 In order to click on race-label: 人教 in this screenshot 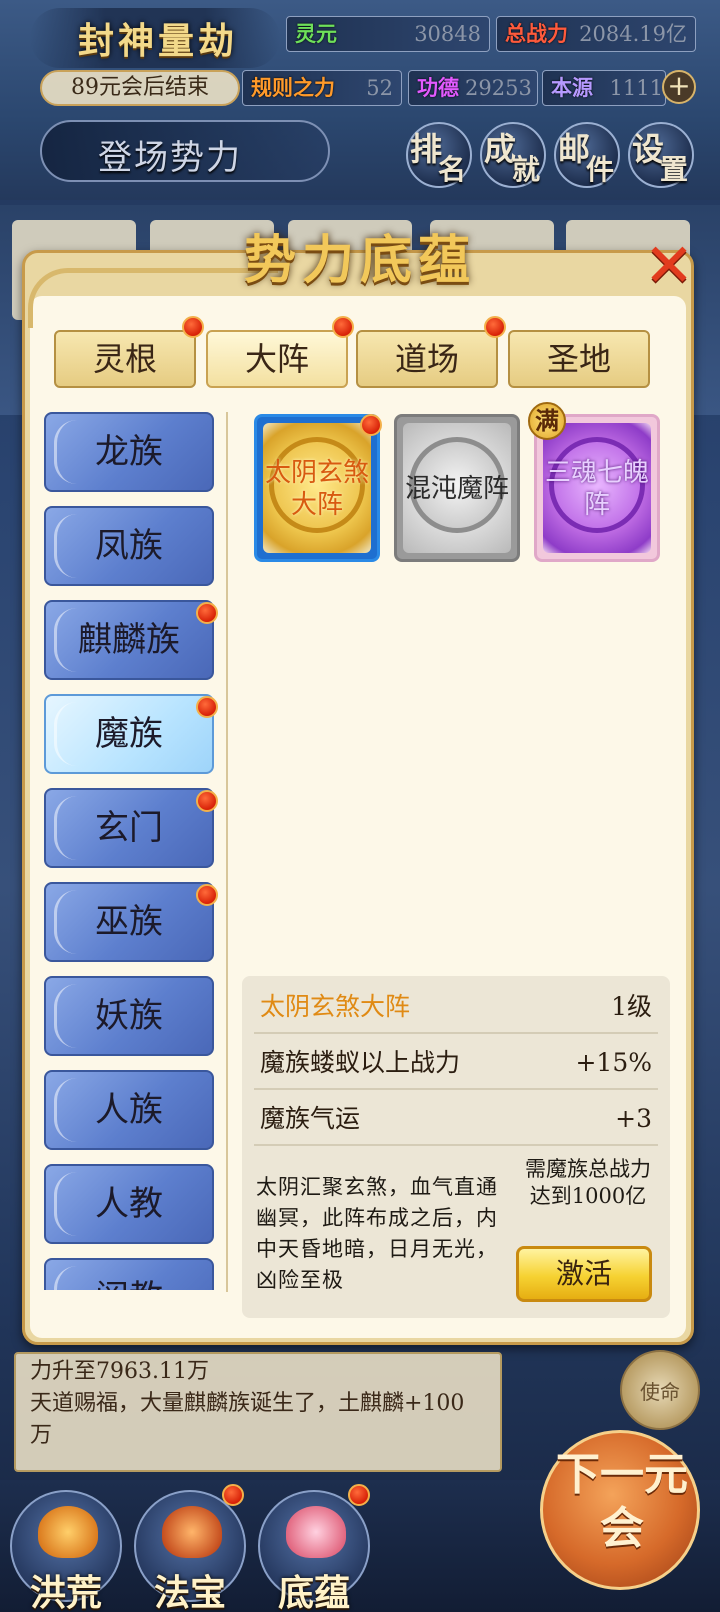, I will do `click(129, 1204)`.